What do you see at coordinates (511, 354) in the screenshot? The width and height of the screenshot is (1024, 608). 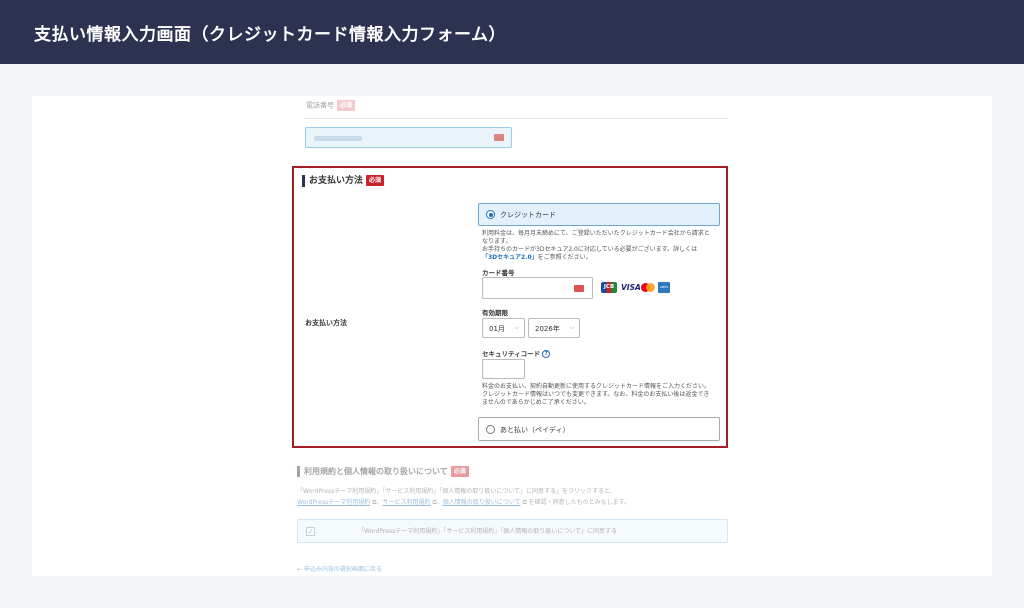 I see `cvc-label-text: セキュリティコード` at bounding box center [511, 354].